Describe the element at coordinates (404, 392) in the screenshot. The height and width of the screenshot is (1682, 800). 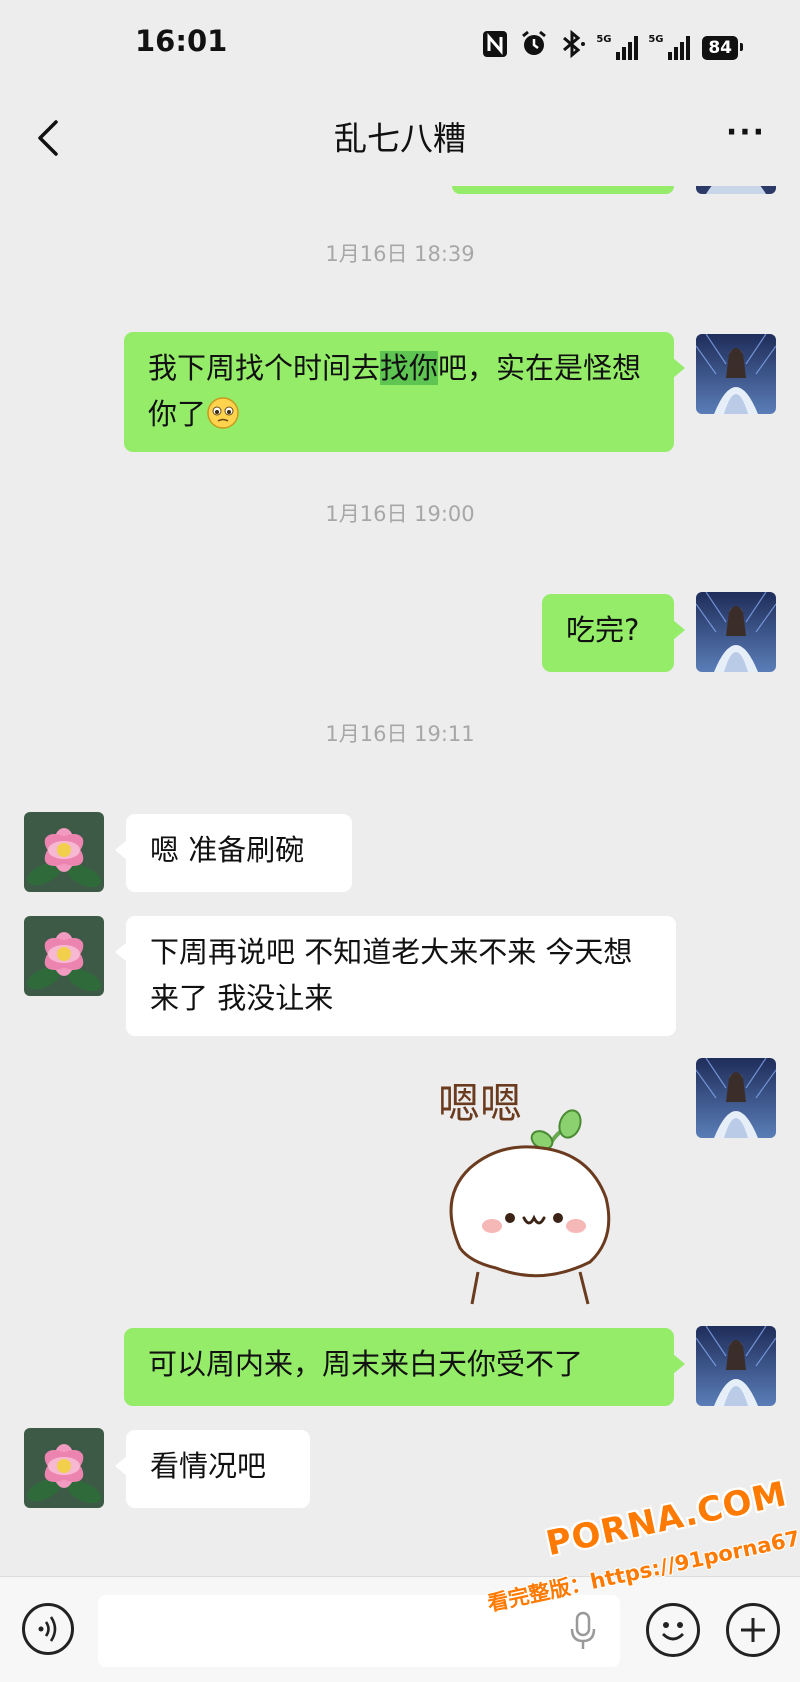
I see `message-bubble-mine: 我下周找个时间去找你吧，实在是怪想你了` at that location.